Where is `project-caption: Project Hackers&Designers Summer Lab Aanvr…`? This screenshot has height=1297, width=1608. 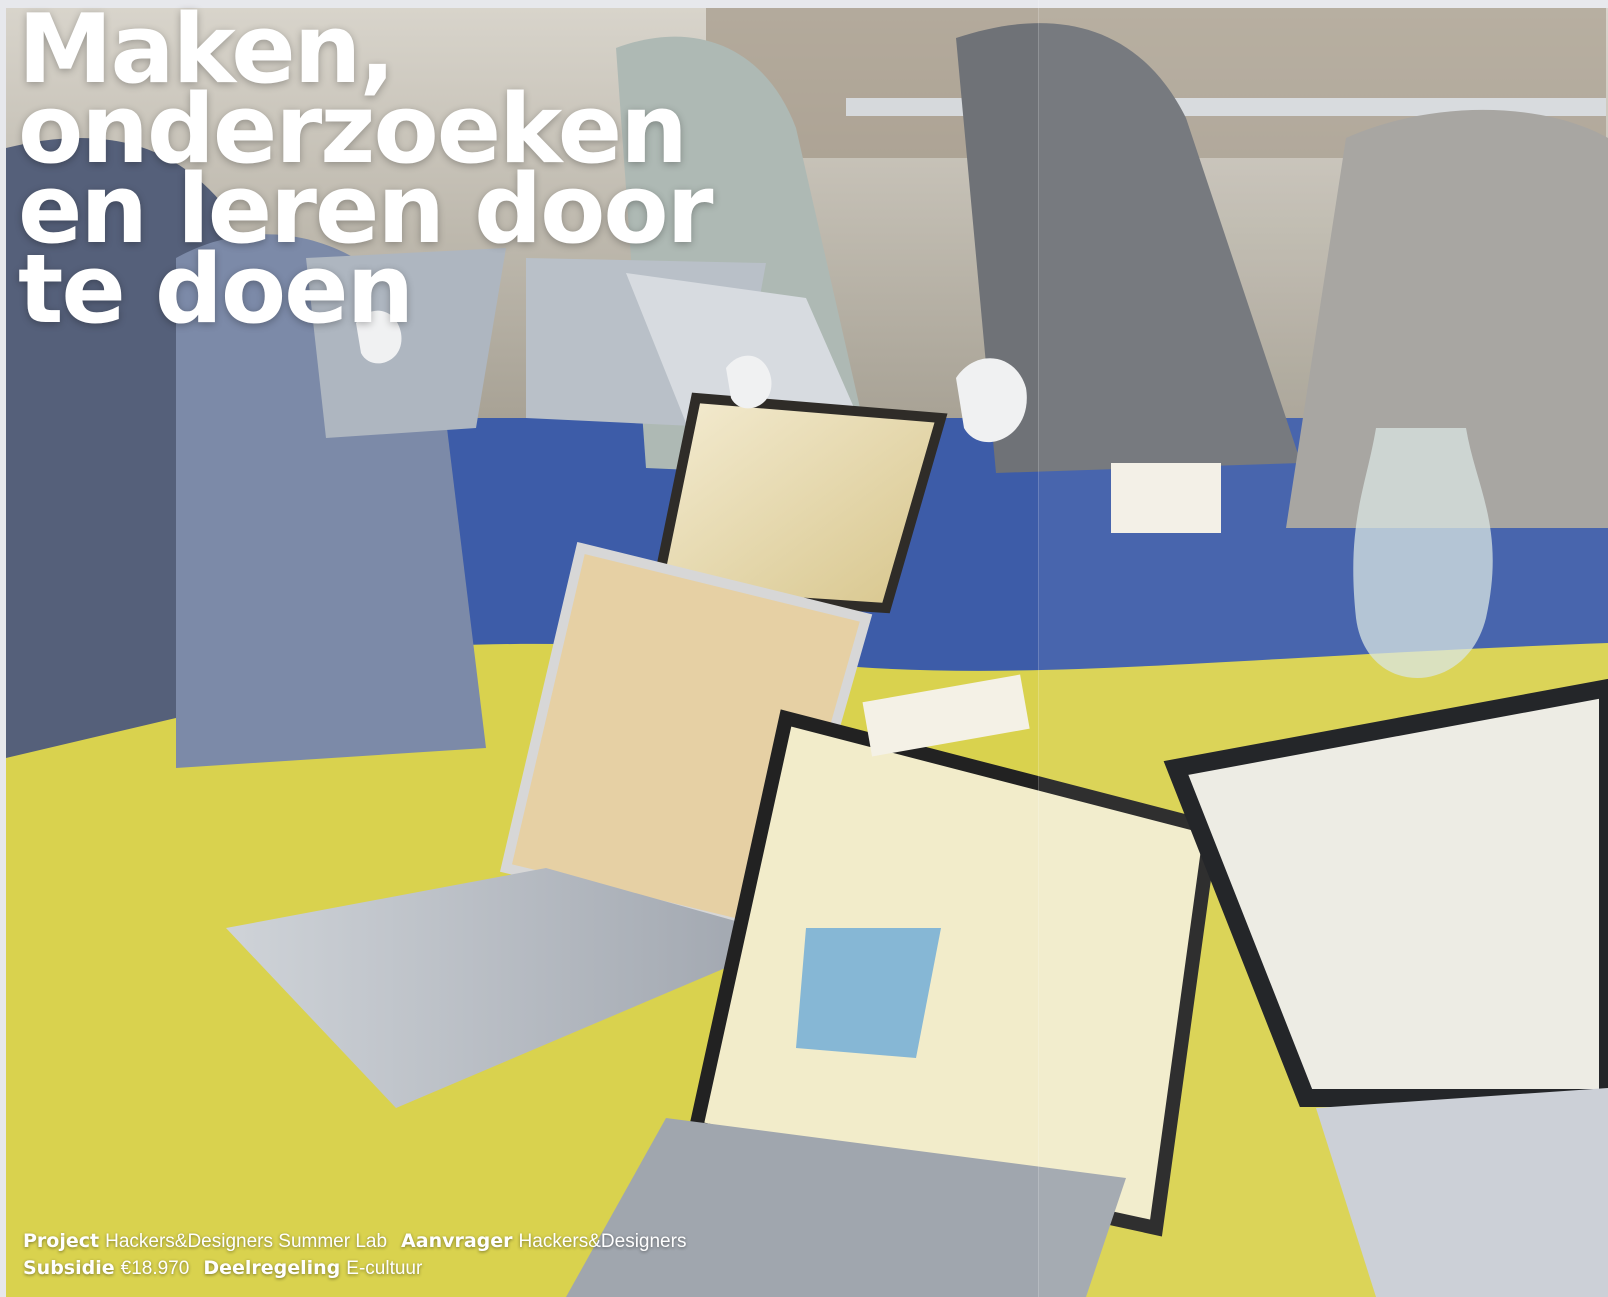 project-caption: Project Hackers&Designers Summer Lab Aanvr… is located at coordinates (473, 1255).